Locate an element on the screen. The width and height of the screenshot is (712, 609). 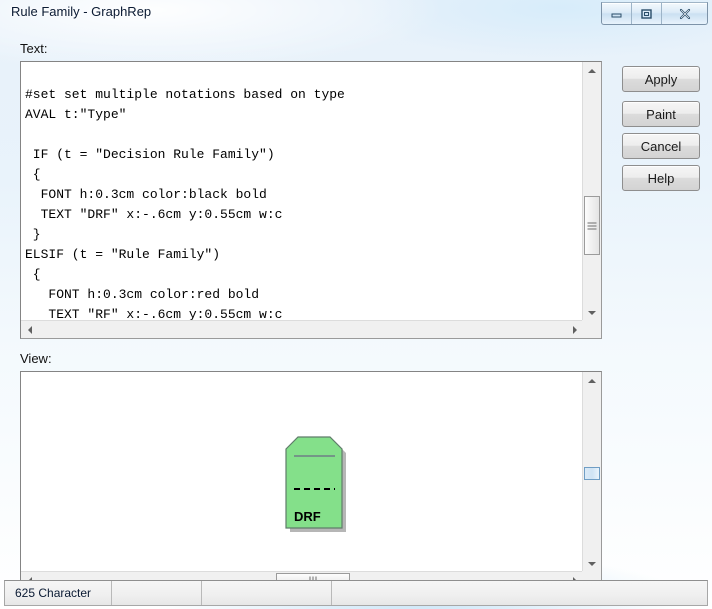
chevron-right-icon is located at coordinates (574, 329).